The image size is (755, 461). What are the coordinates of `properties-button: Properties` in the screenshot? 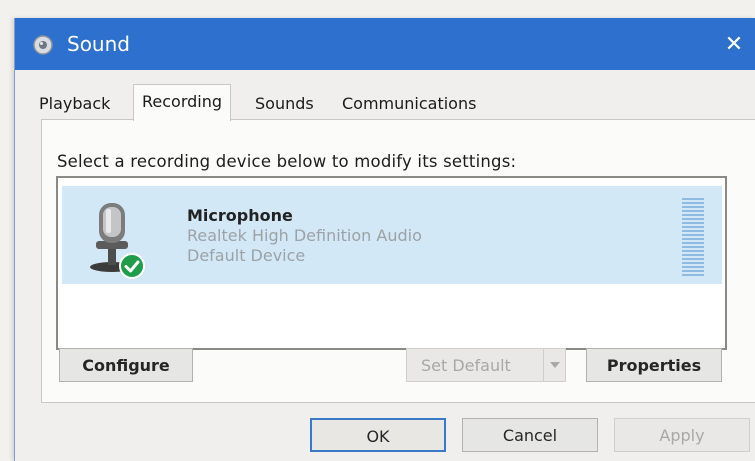 It's located at (654, 365).